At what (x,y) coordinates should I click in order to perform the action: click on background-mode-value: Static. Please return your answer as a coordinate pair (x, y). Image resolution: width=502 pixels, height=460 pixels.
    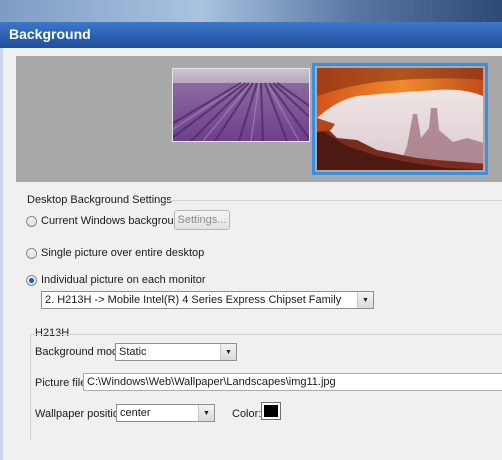
    Looking at the image, I should click on (133, 352).